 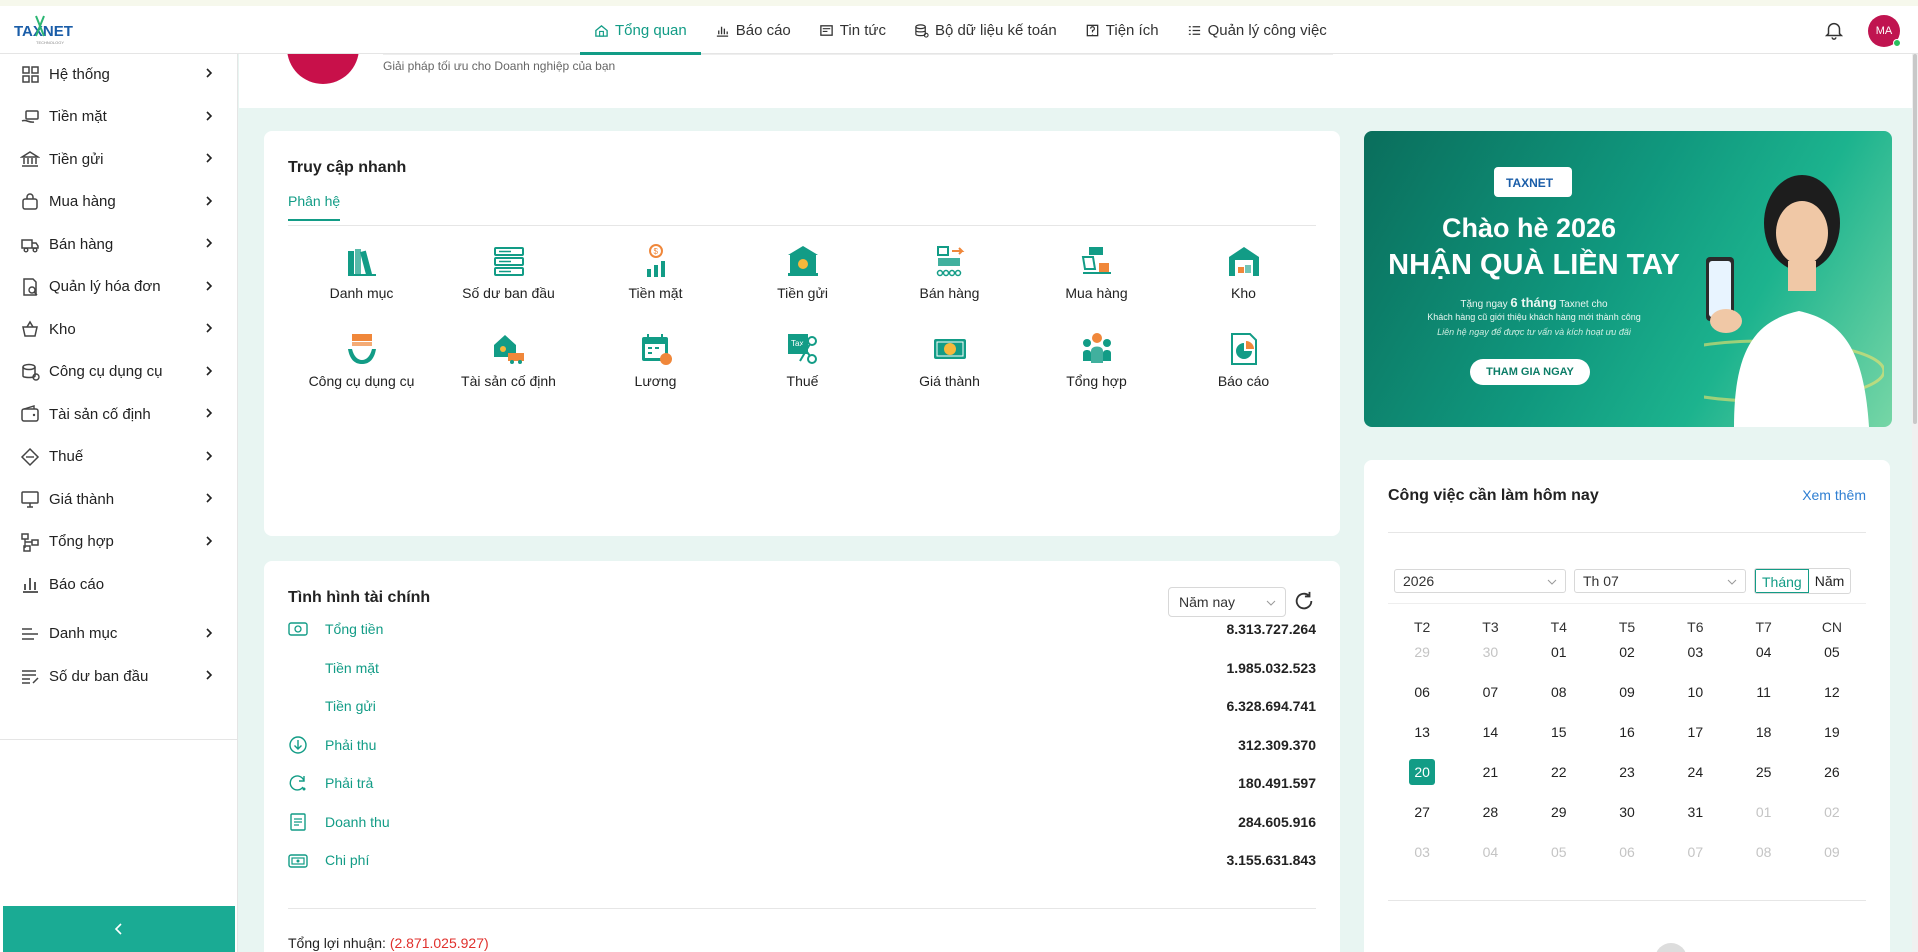 I want to click on calendar-day: 13, so click(x=1422, y=739).